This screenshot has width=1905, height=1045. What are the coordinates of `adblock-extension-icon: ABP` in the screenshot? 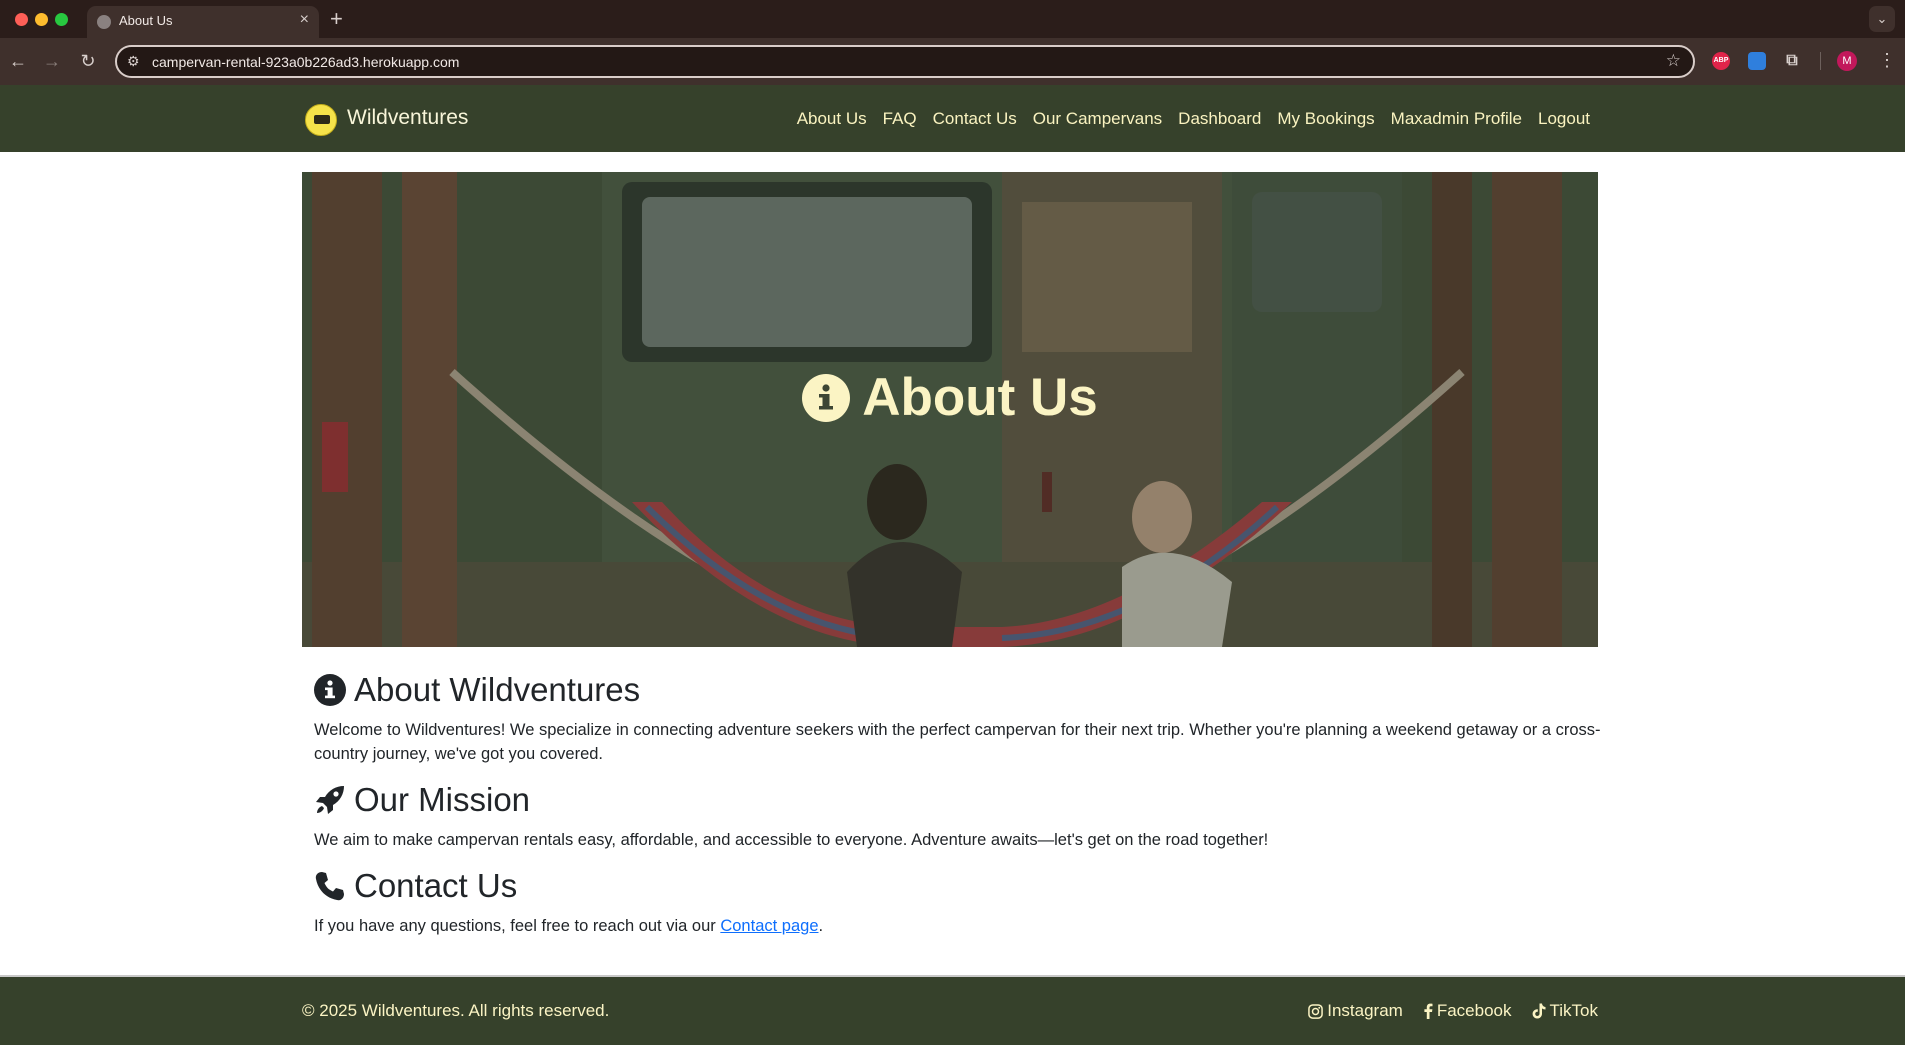 It's located at (1721, 61).